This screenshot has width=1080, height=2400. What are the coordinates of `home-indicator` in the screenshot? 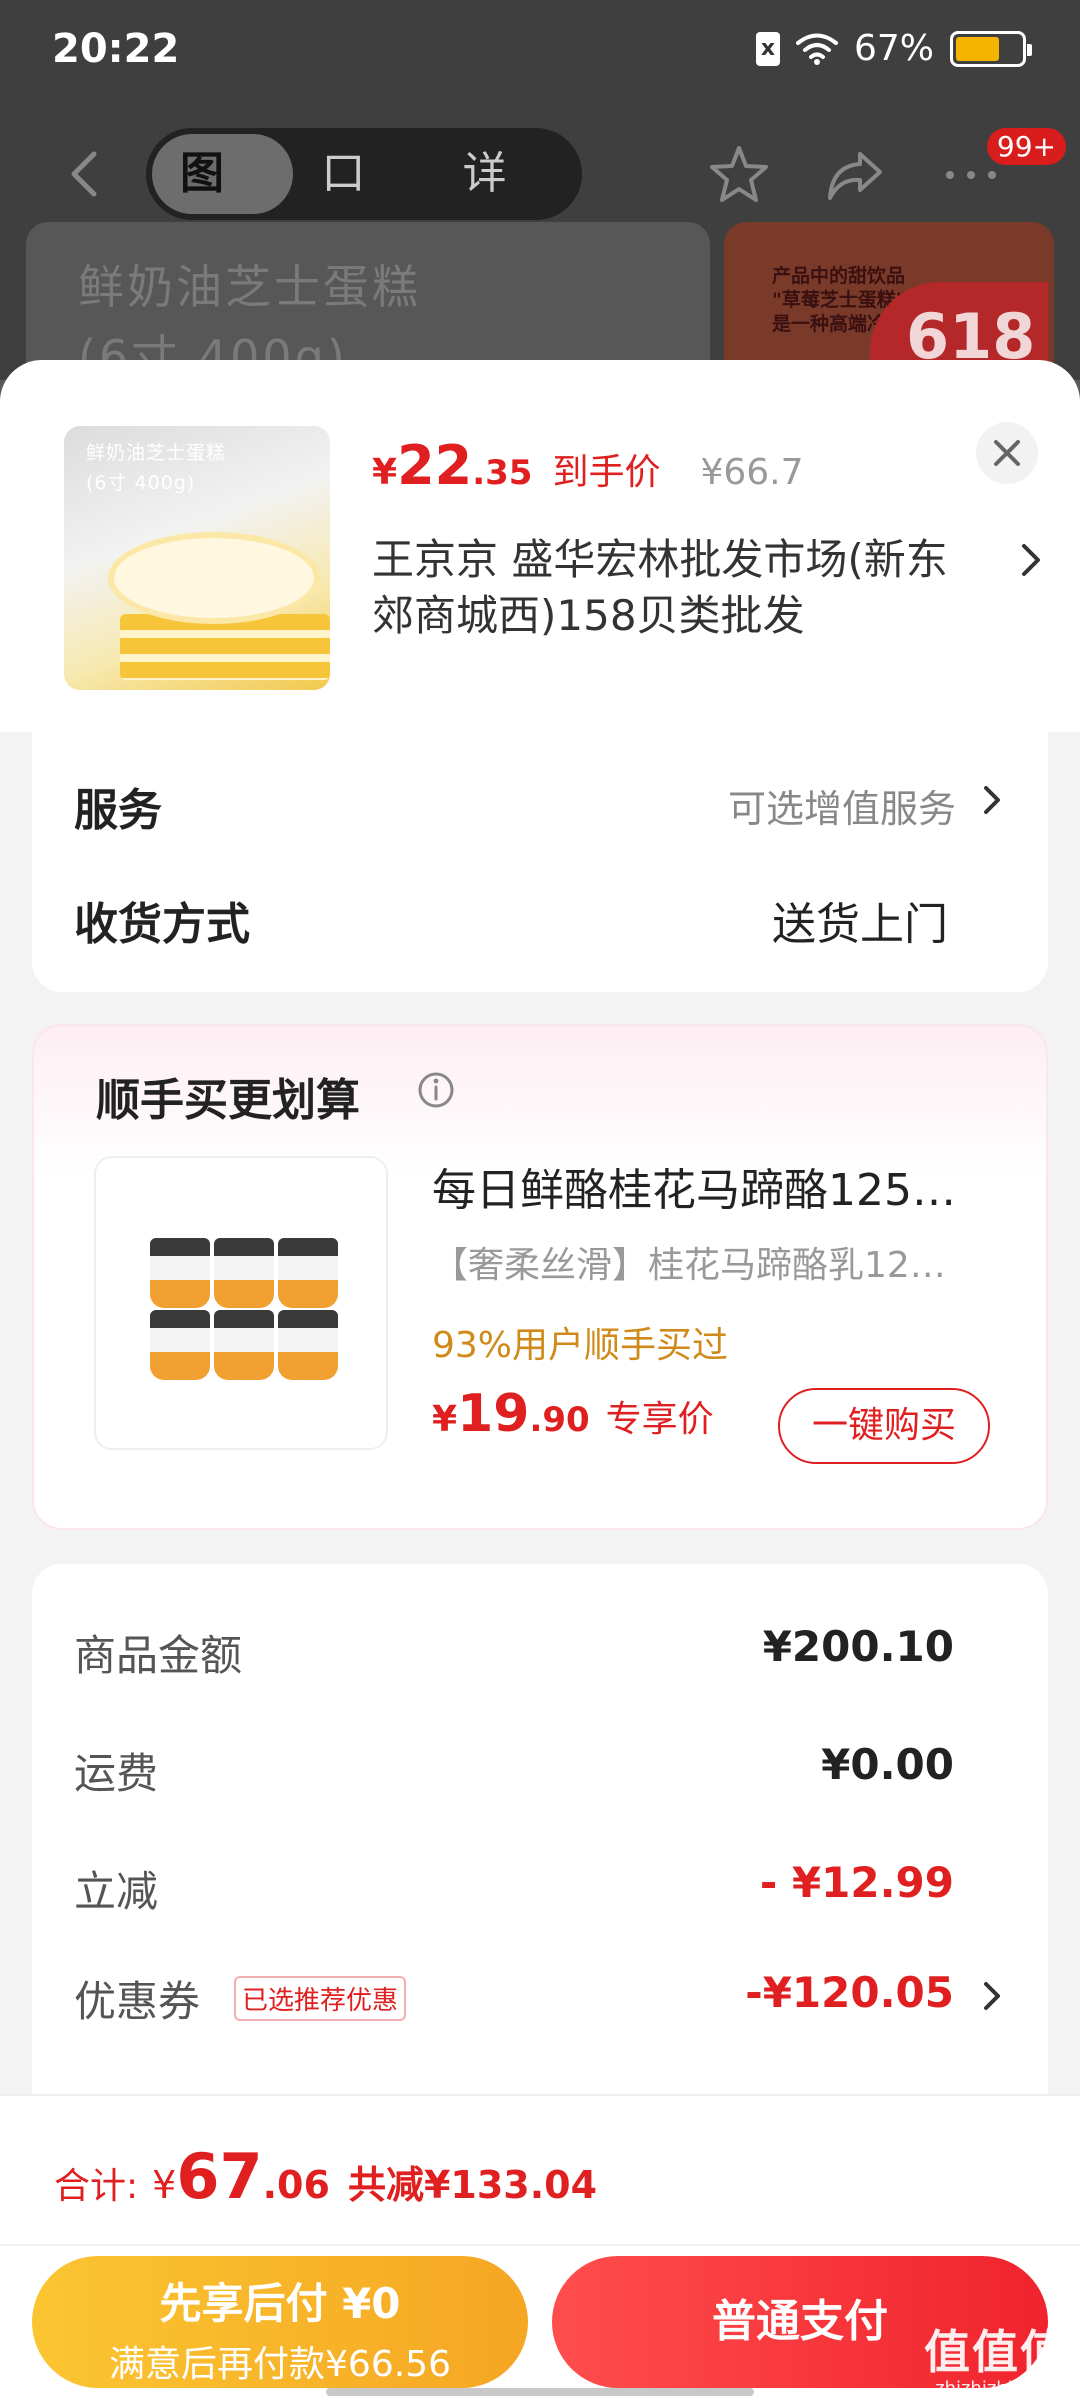 It's located at (540, 2392).